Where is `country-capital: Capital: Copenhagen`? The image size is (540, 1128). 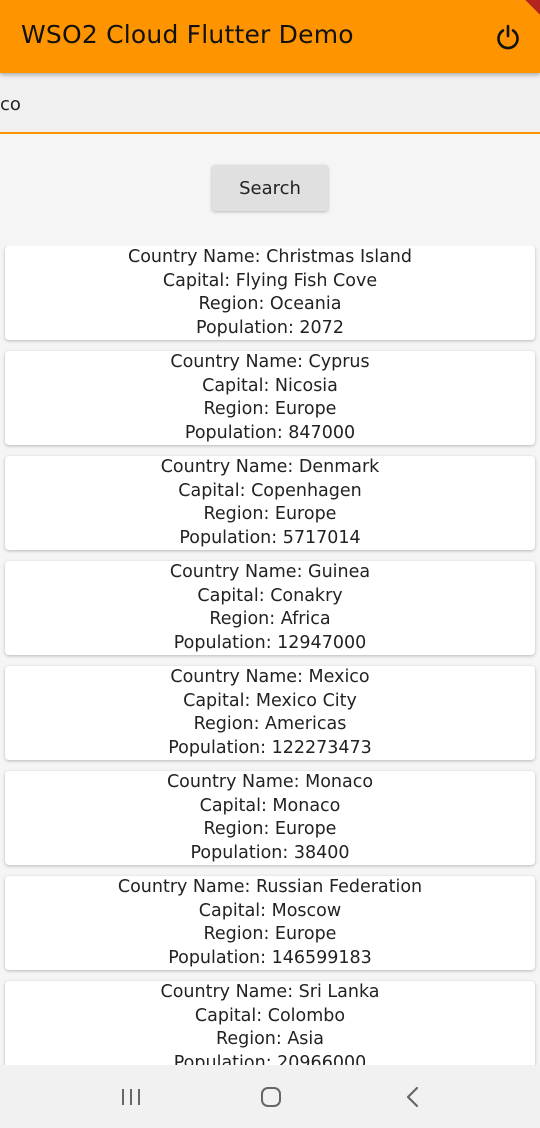
country-capital: Capital: Copenhagen is located at coordinates (270, 490).